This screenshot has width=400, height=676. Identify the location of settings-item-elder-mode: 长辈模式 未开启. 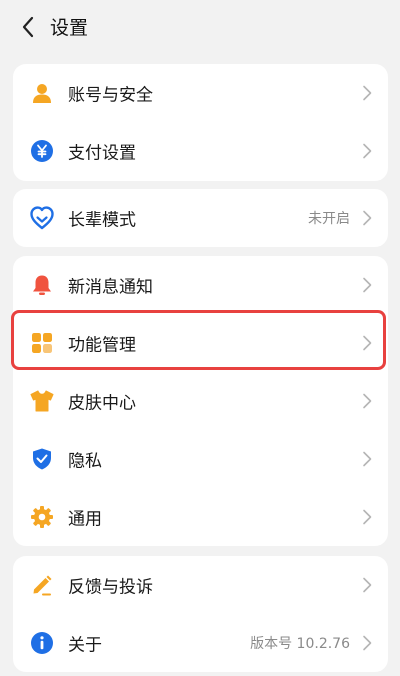
(200, 218).